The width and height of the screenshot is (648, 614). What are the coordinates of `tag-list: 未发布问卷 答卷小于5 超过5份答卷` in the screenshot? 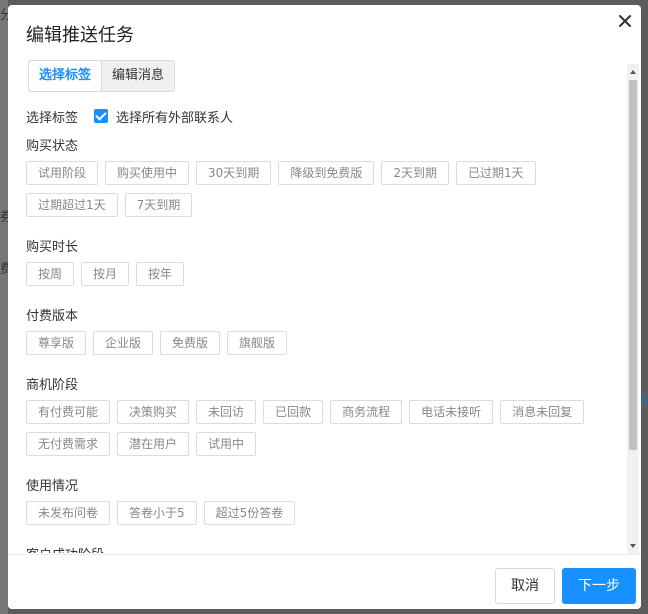 It's located at (323, 517).